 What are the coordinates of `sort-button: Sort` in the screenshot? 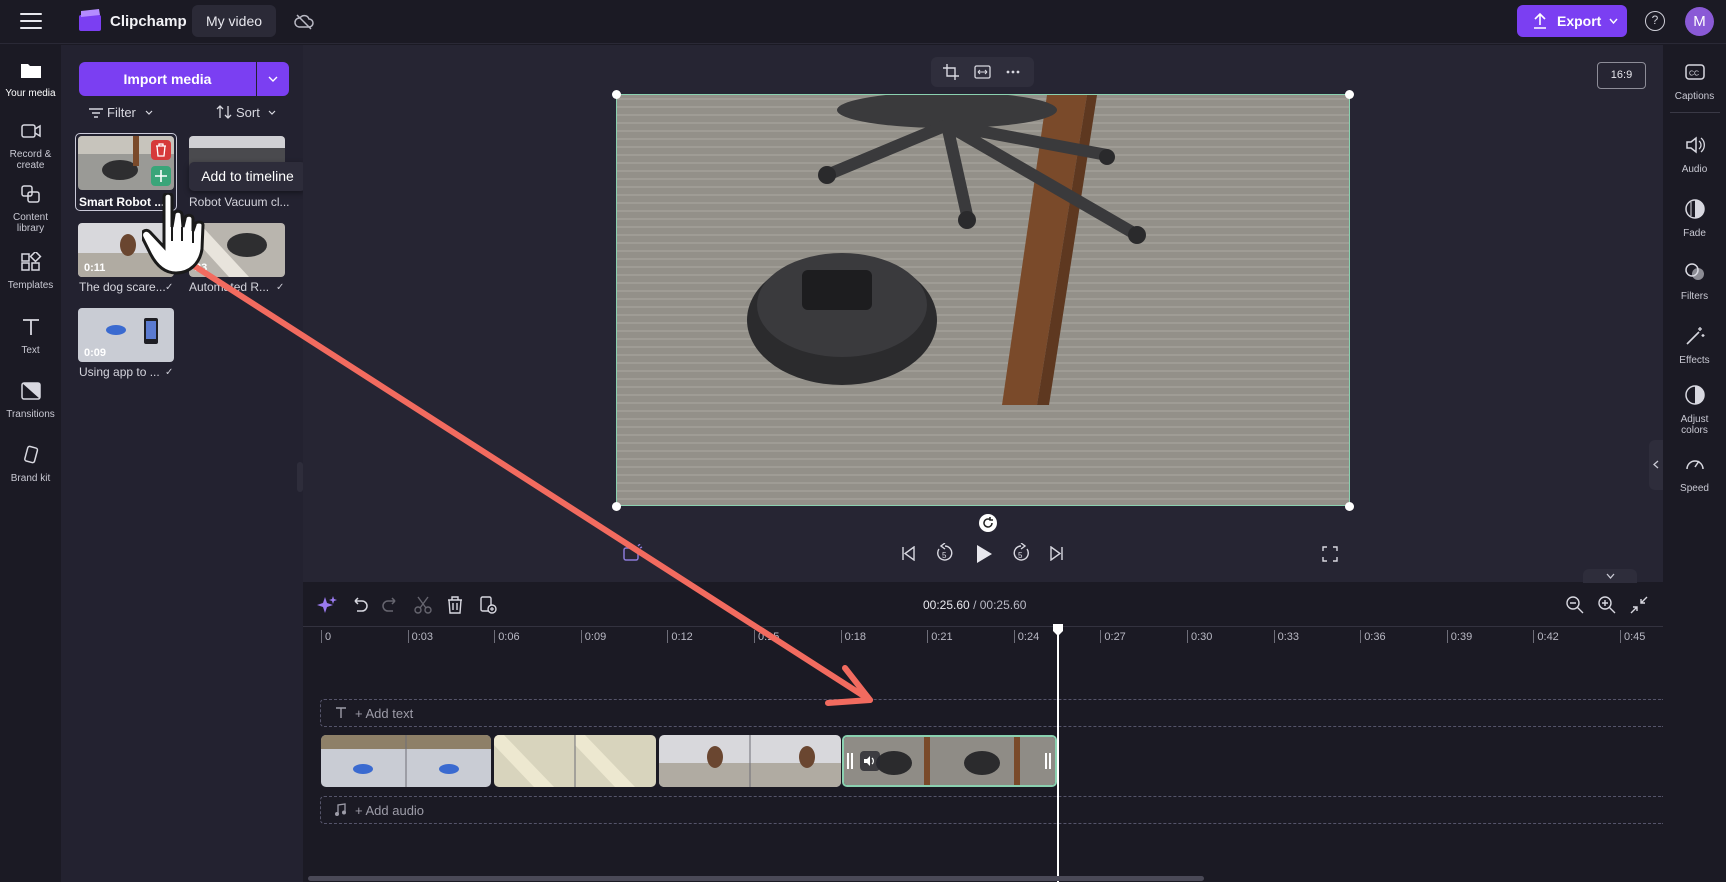 It's located at (246, 116).